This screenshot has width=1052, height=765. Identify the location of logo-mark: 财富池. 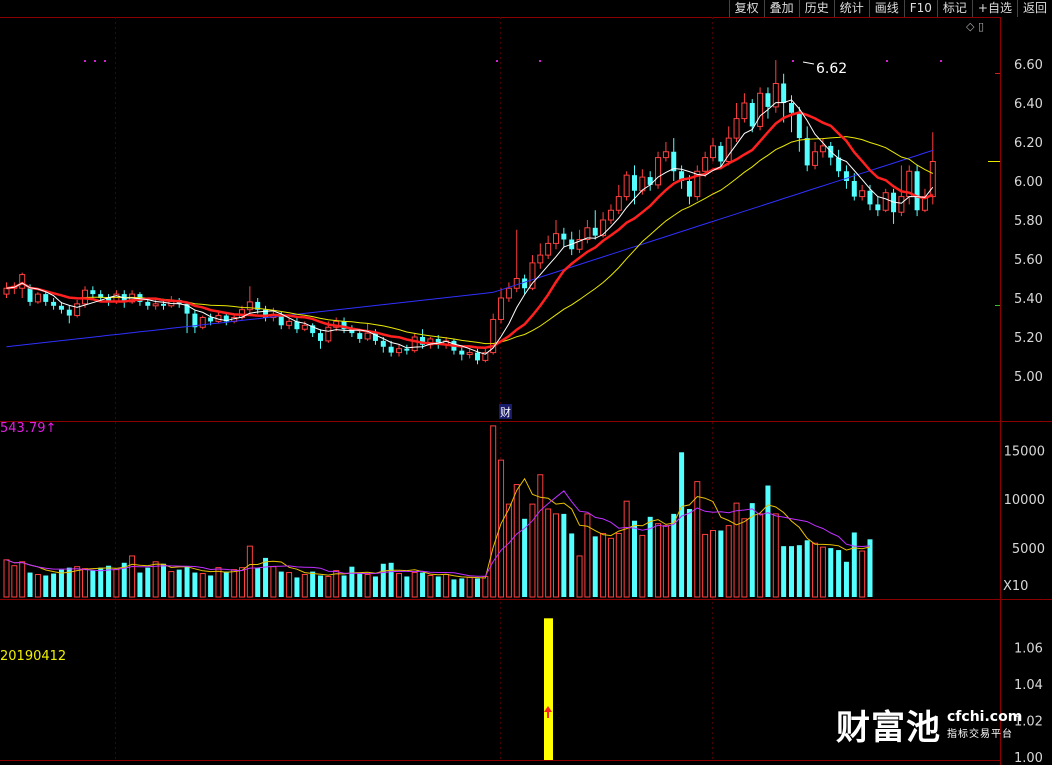
(888, 728).